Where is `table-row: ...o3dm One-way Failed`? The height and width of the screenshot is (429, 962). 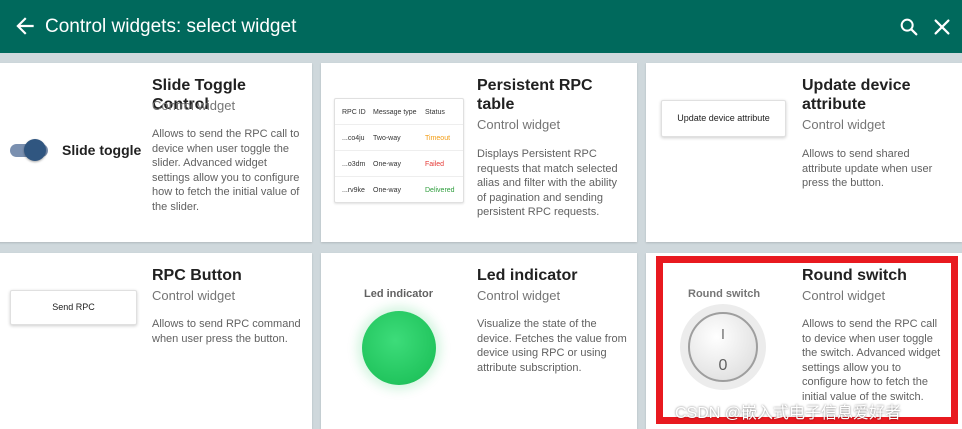 table-row: ...o3dm One-way Failed is located at coordinates (399, 164).